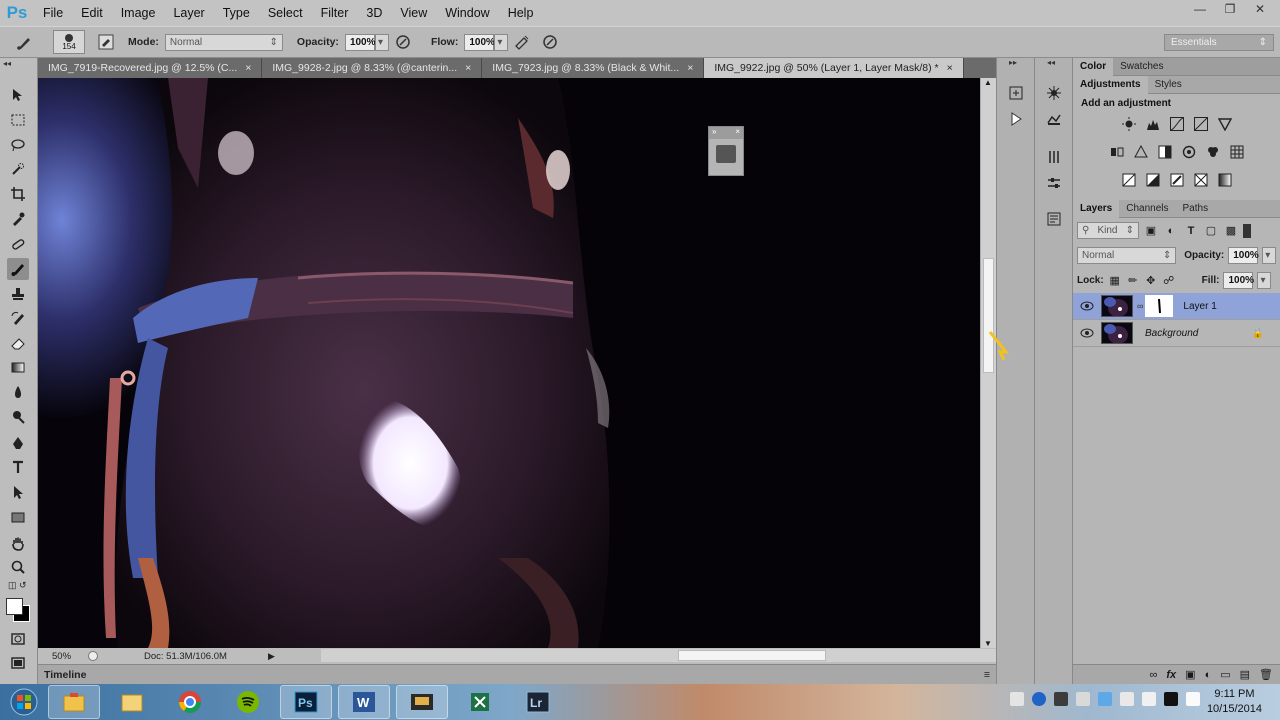 The width and height of the screenshot is (1280, 720). What do you see at coordinates (1141, 152) in the screenshot?
I see `color-balance-icon` at bounding box center [1141, 152].